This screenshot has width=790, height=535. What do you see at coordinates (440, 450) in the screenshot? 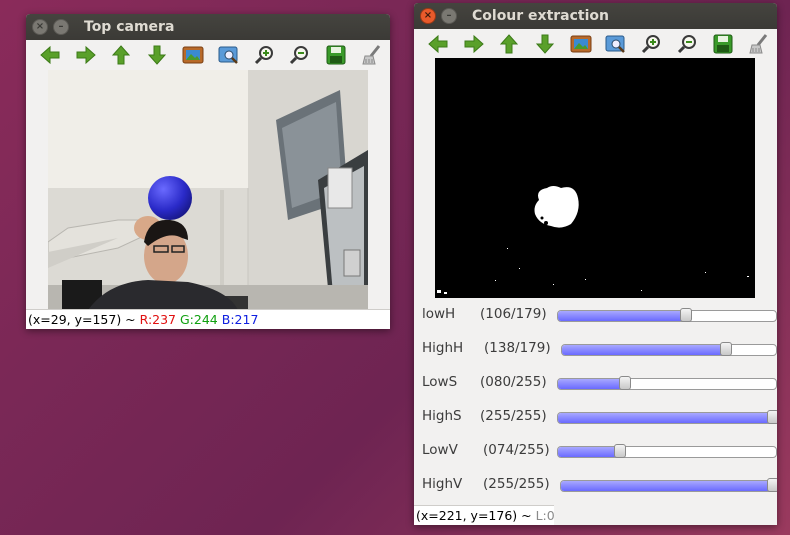
I see `slider-label: LowV` at bounding box center [440, 450].